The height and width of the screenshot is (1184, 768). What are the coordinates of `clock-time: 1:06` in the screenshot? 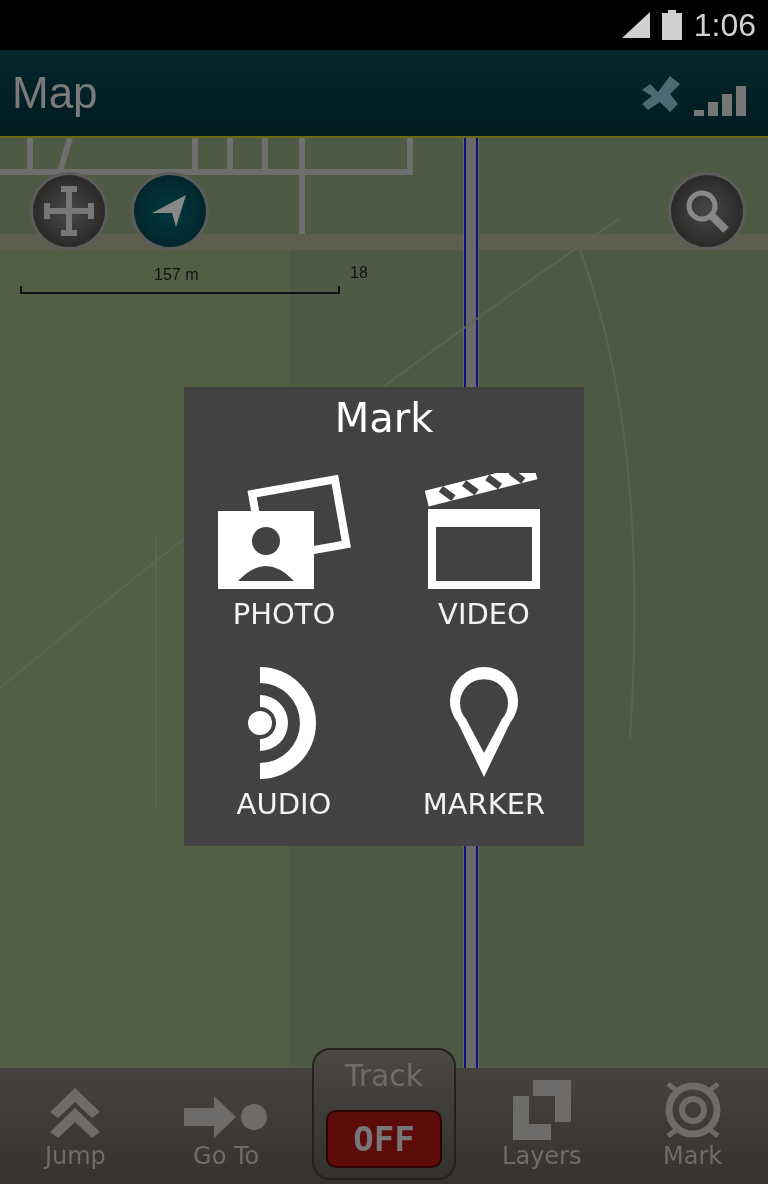 It's located at (724, 25).